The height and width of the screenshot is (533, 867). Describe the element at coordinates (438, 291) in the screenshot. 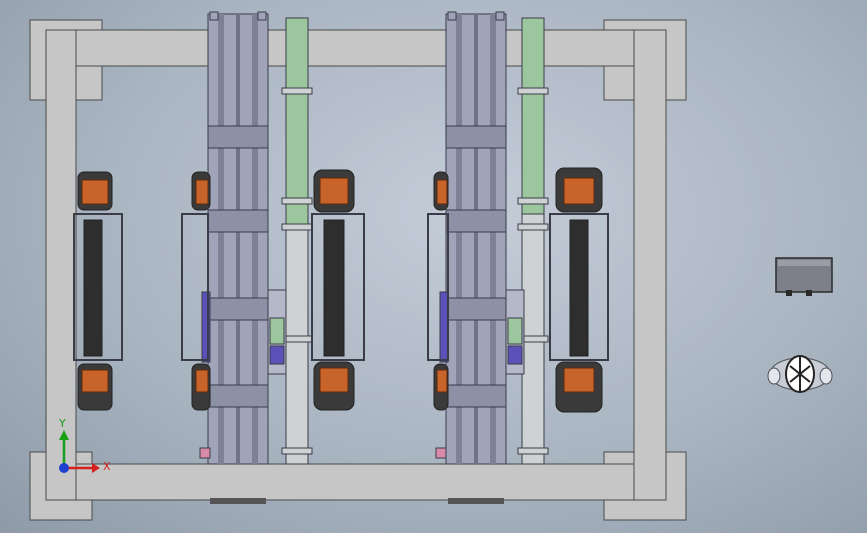

I see `servo-axis-right-inner` at that location.